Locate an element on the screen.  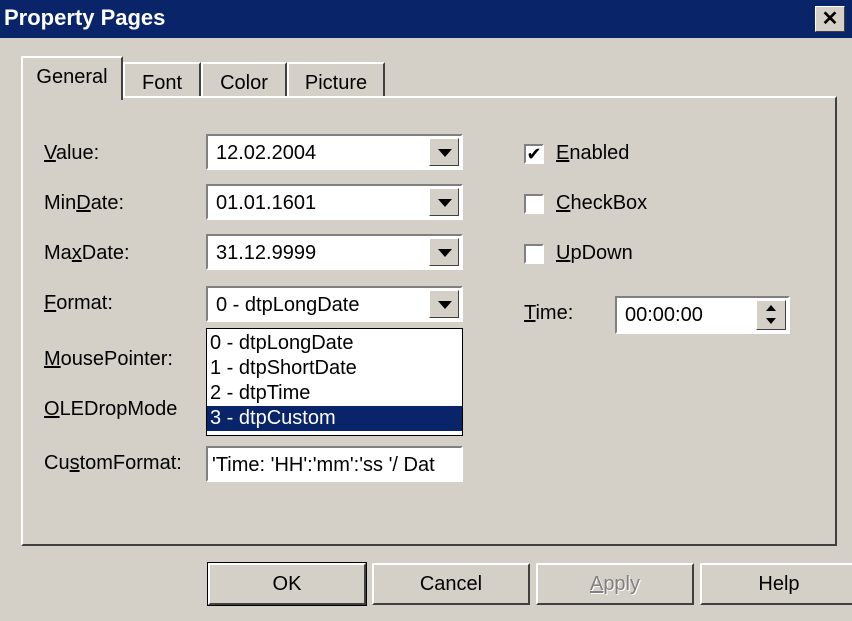
format-text: 0 - dtpLongDate is located at coordinates (288, 305).